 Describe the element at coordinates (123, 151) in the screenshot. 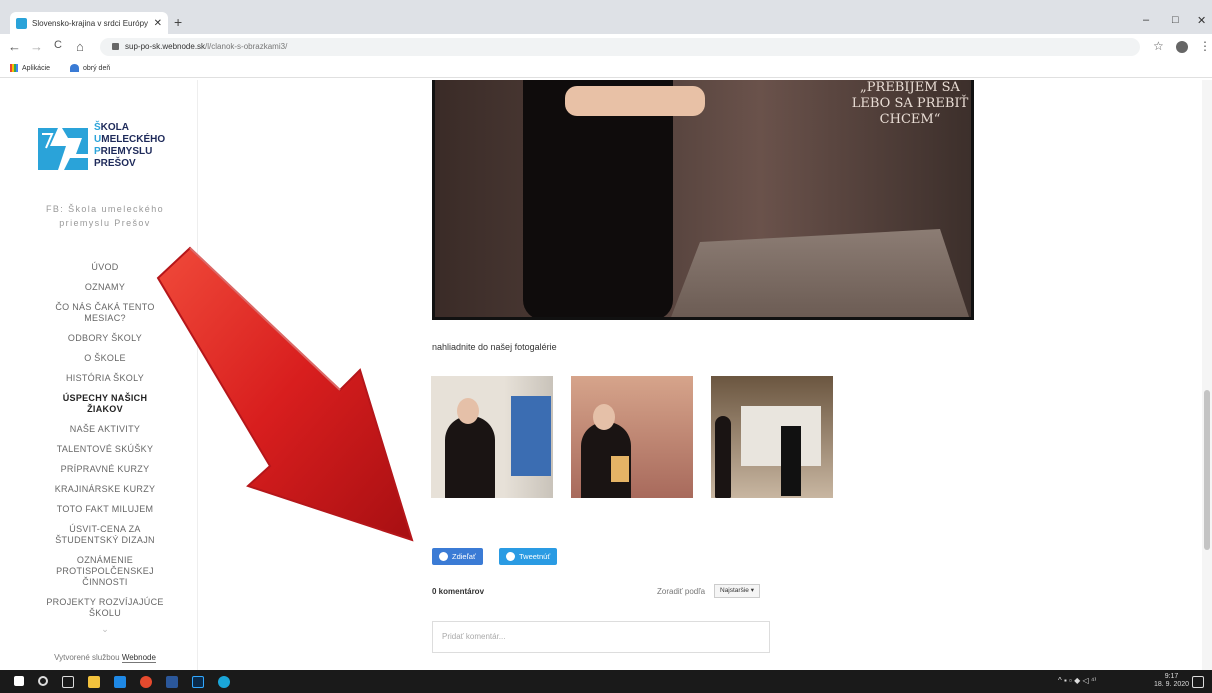

I see `logo-line-3: PRIEMYSLU` at that location.